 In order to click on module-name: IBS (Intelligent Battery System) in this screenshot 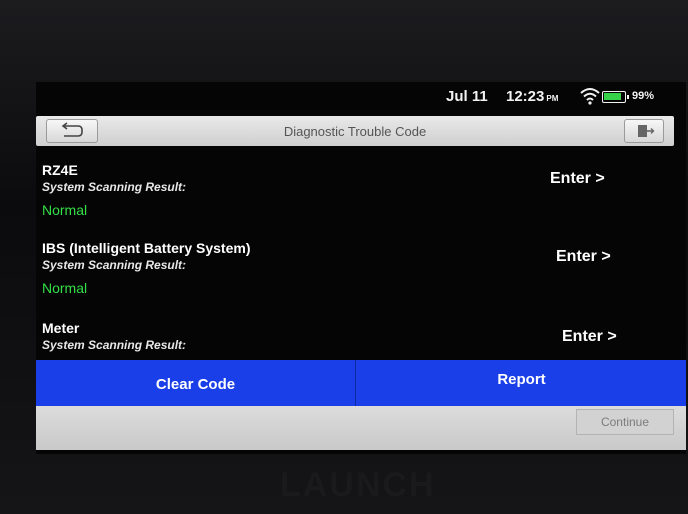, I will do `click(146, 248)`.